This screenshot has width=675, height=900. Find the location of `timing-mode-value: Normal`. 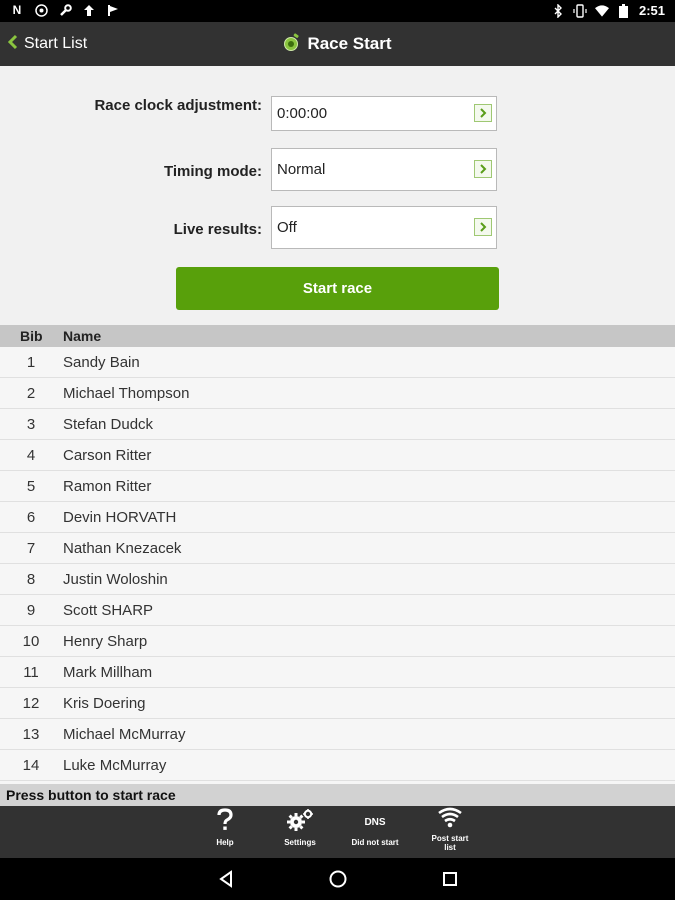

timing-mode-value: Normal is located at coordinates (301, 169).